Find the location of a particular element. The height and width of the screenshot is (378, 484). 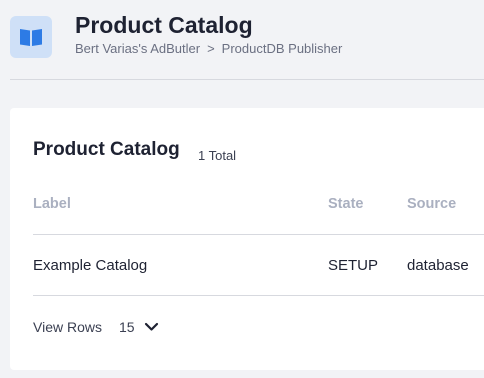

cell-state: SETUP is located at coordinates (353, 265).